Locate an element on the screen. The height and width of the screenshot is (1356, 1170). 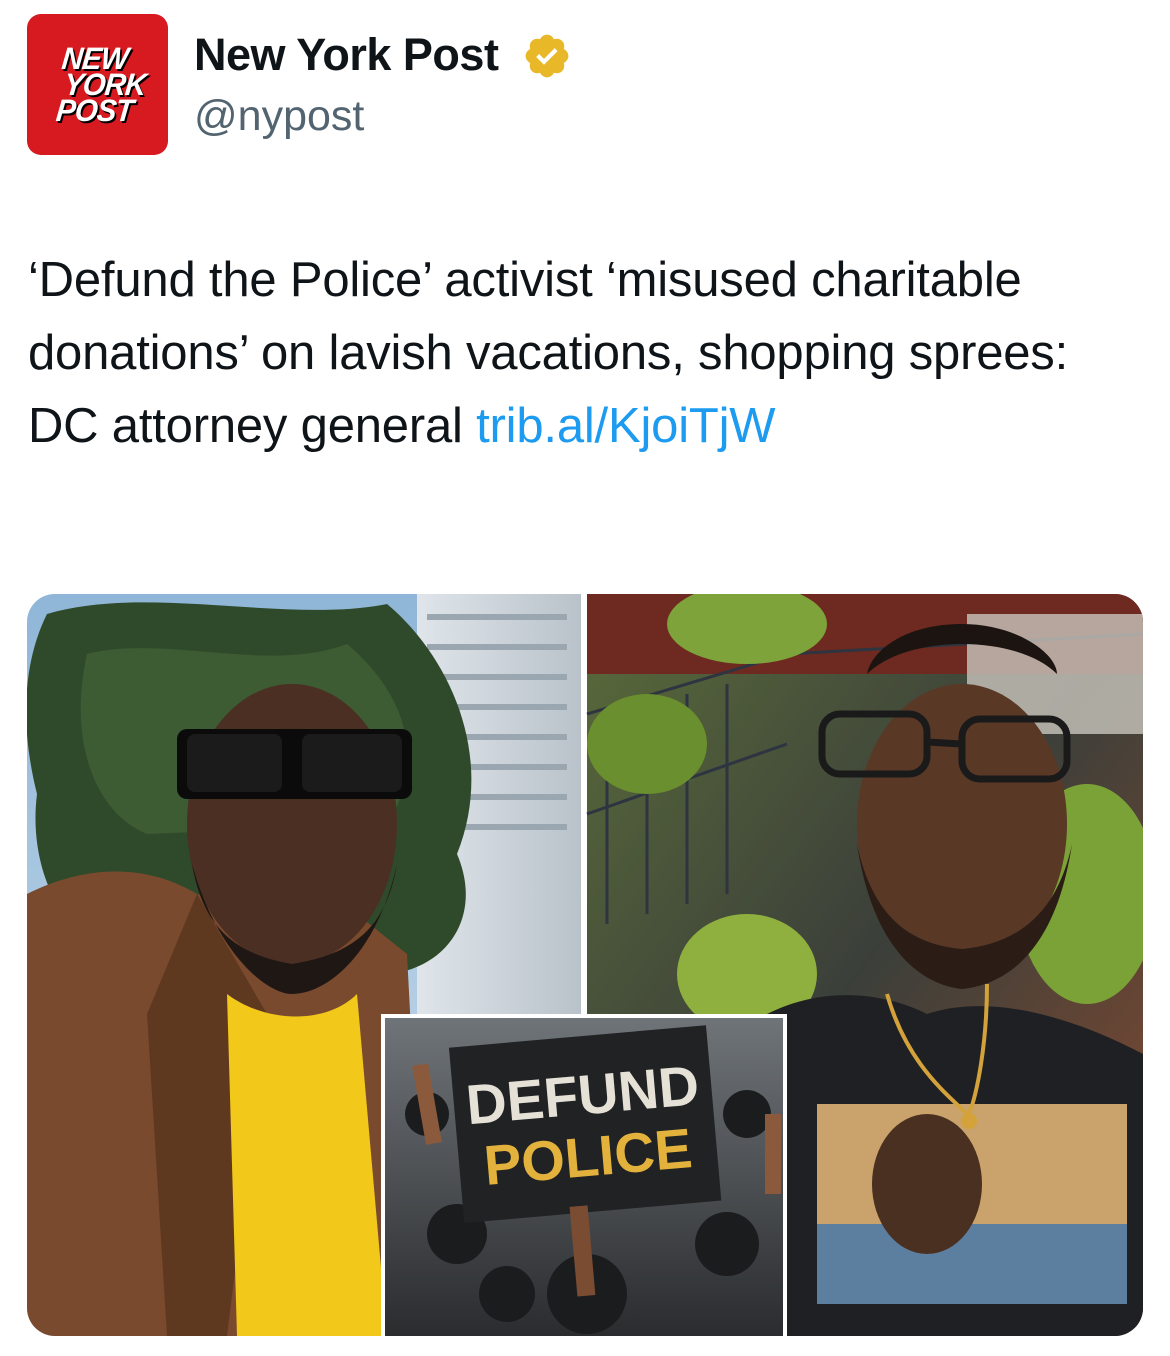
handle: @nypost is located at coordinates (279, 116).